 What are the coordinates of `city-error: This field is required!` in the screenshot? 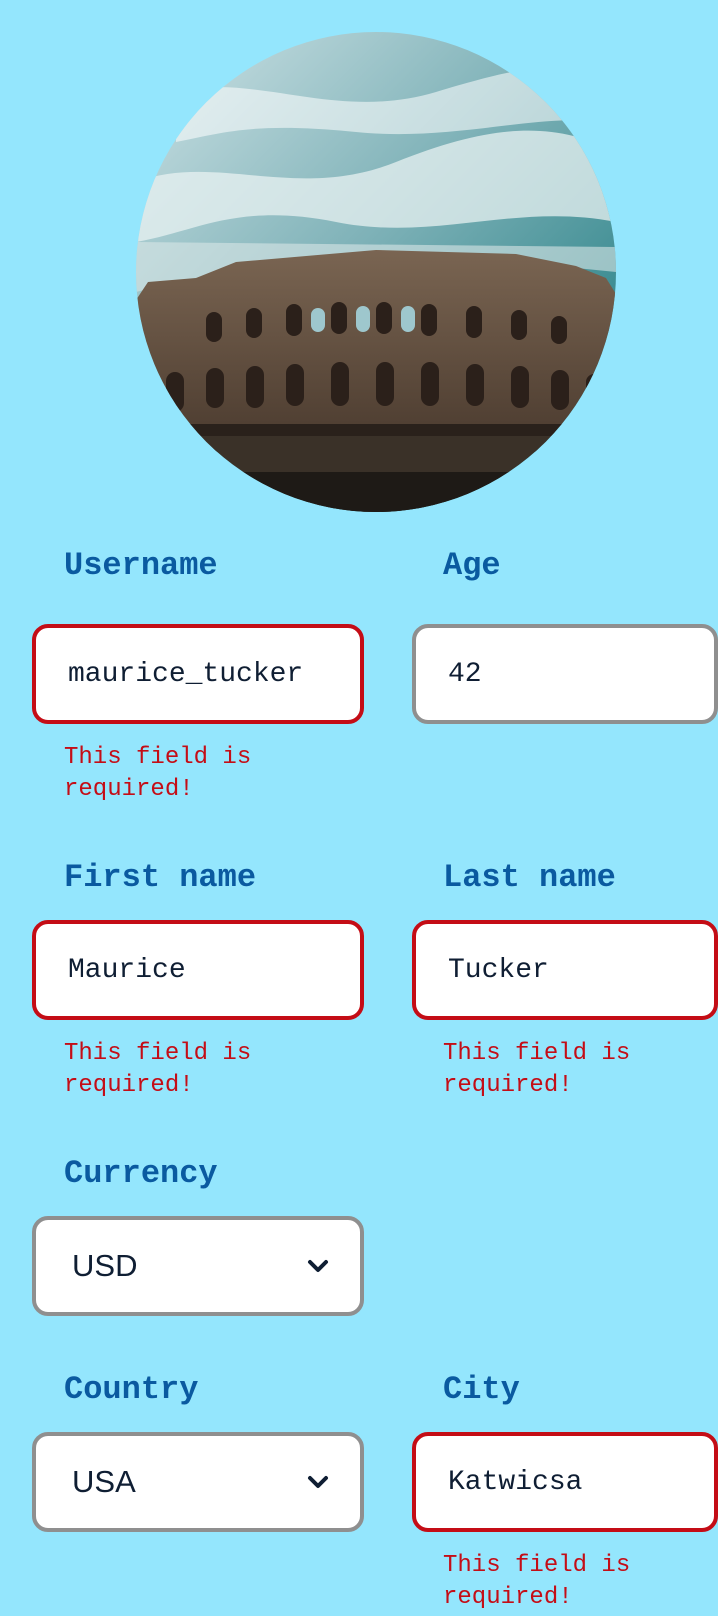 It's located at (537, 1581).